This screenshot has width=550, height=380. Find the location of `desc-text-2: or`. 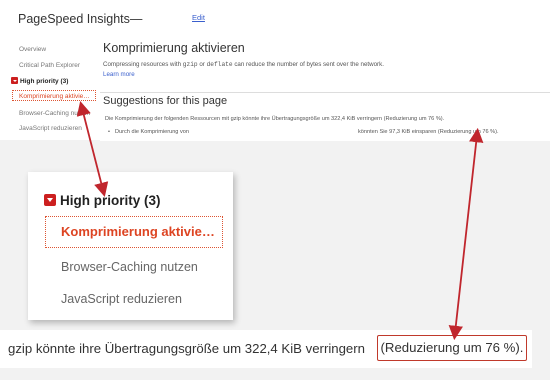

desc-text-2: or is located at coordinates (202, 64).